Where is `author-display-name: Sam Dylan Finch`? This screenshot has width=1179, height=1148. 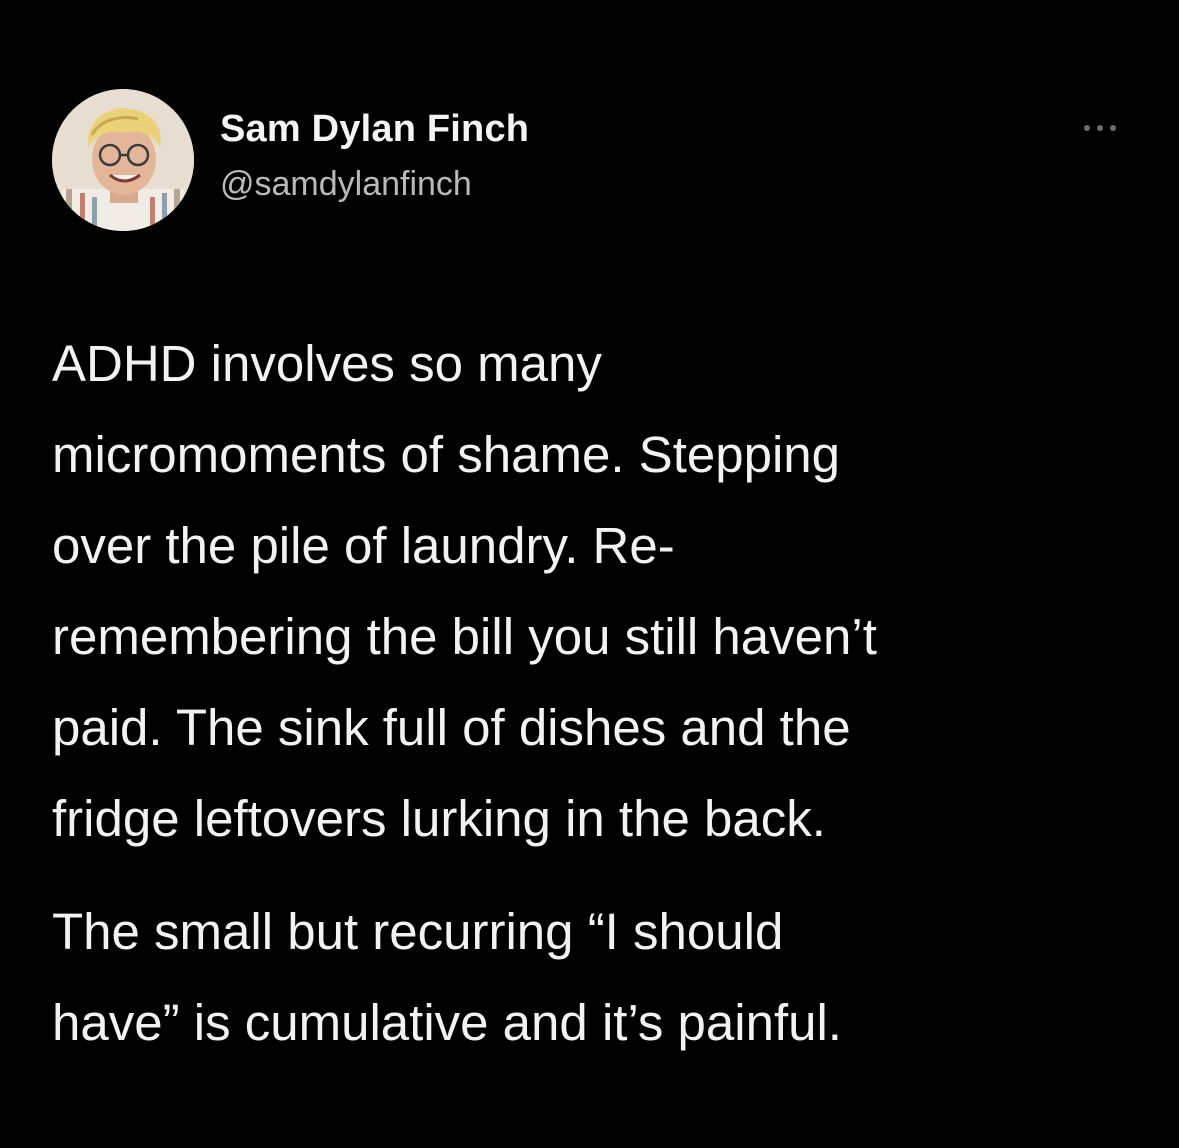 author-display-name: Sam Dylan Finch is located at coordinates (374, 129).